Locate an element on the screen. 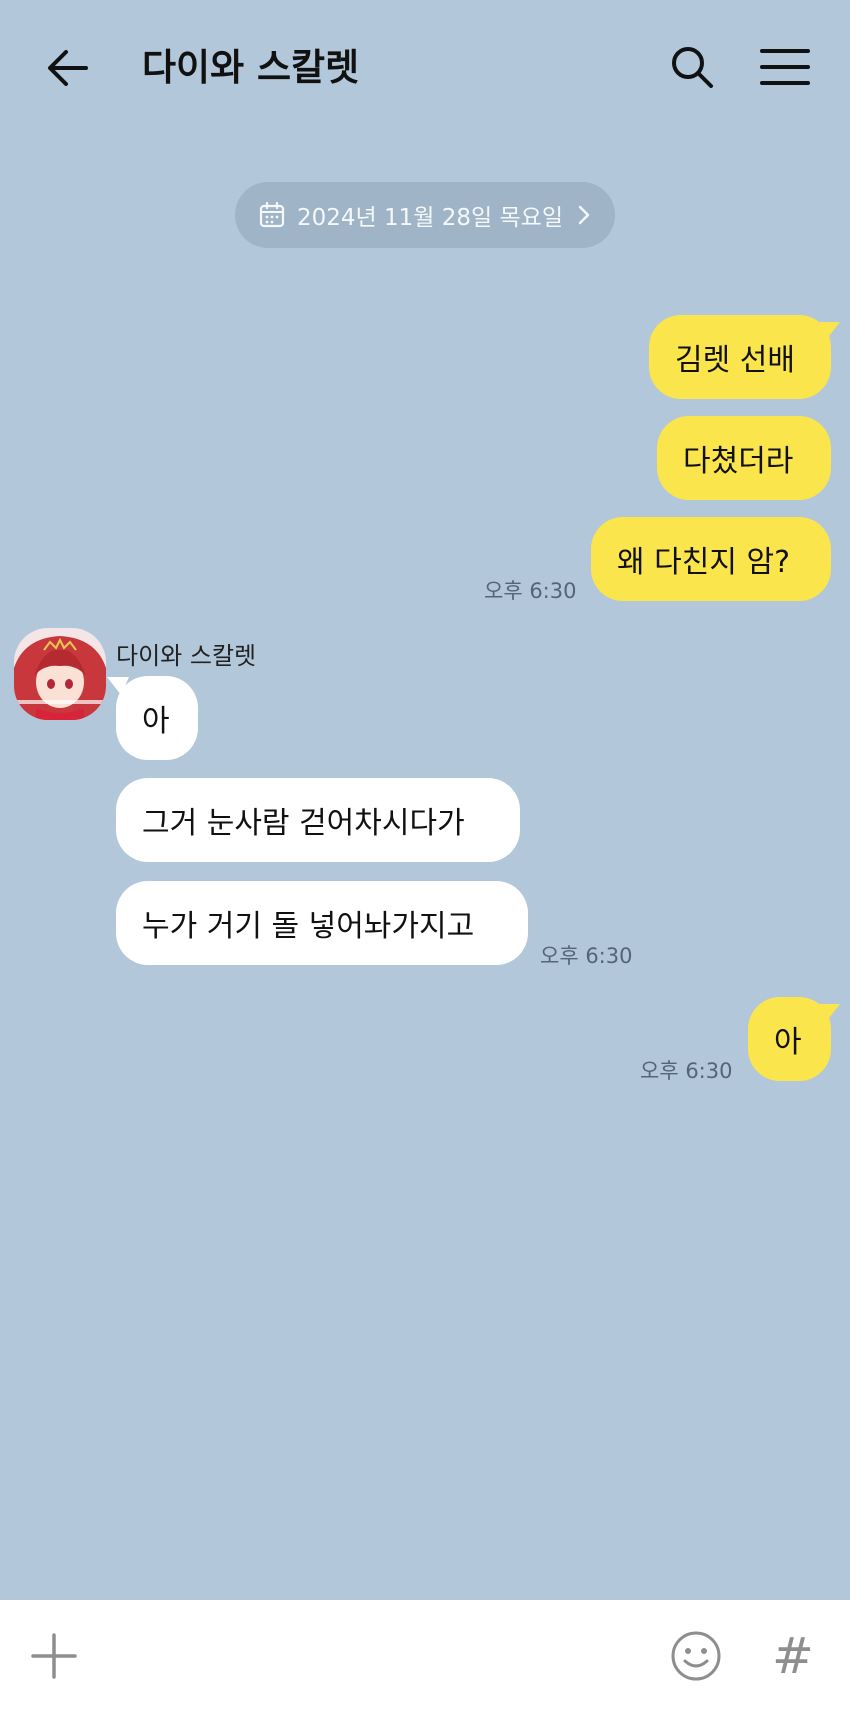  their-message-bubble: 아 is located at coordinates (157, 718).